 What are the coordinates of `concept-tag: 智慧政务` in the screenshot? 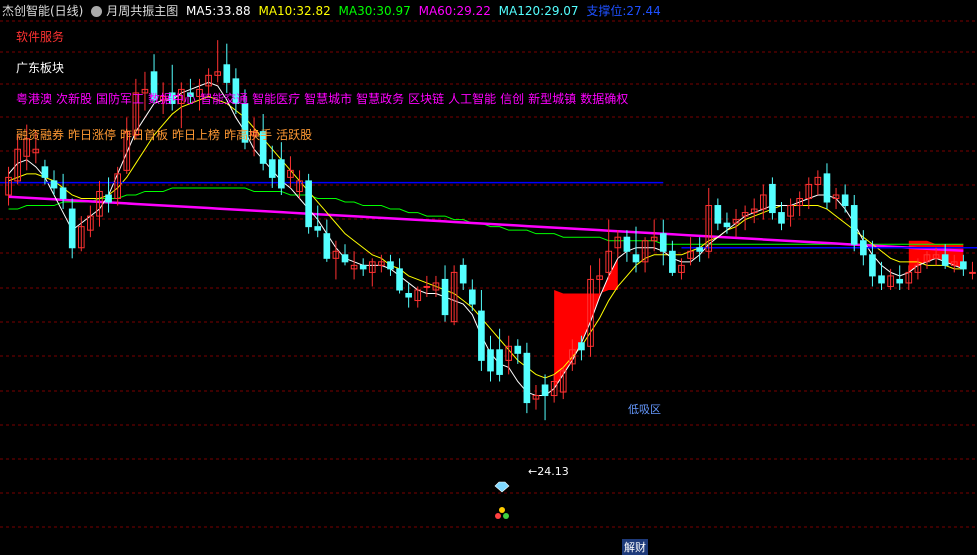 It's located at (380, 99).